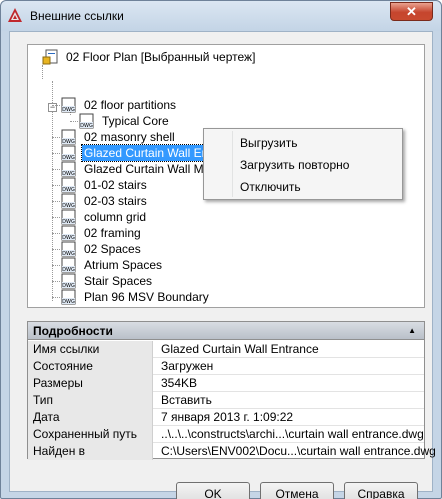 This screenshot has width=442, height=499. I want to click on collapse-arrow-icon: ▲, so click(412, 331).